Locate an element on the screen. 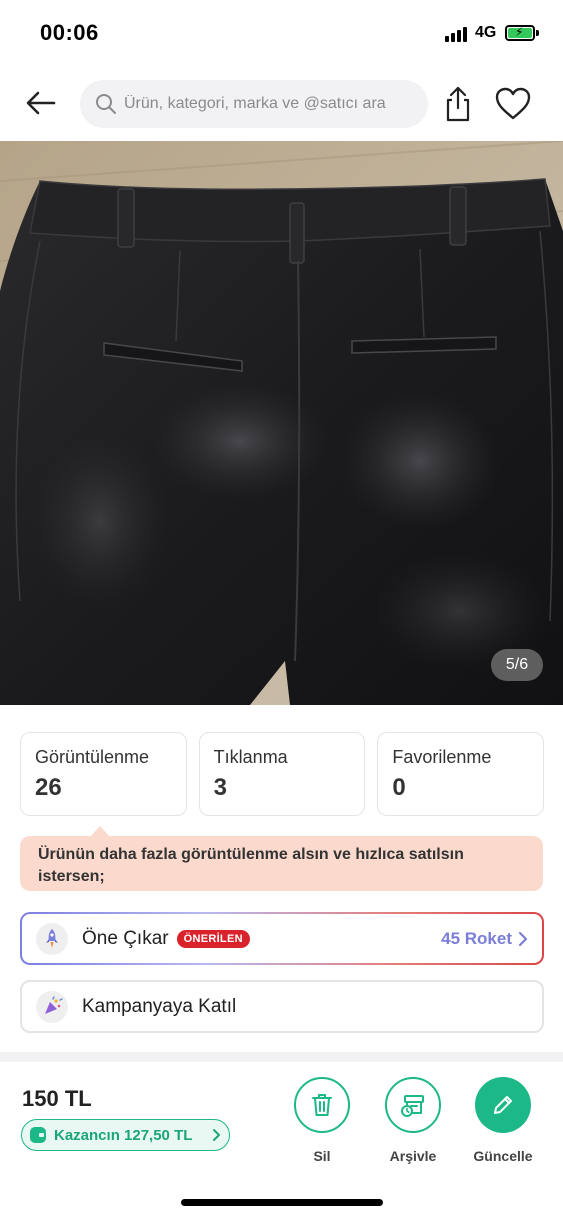 This screenshot has width=563, height=1218. network-type: 4G is located at coordinates (486, 32).